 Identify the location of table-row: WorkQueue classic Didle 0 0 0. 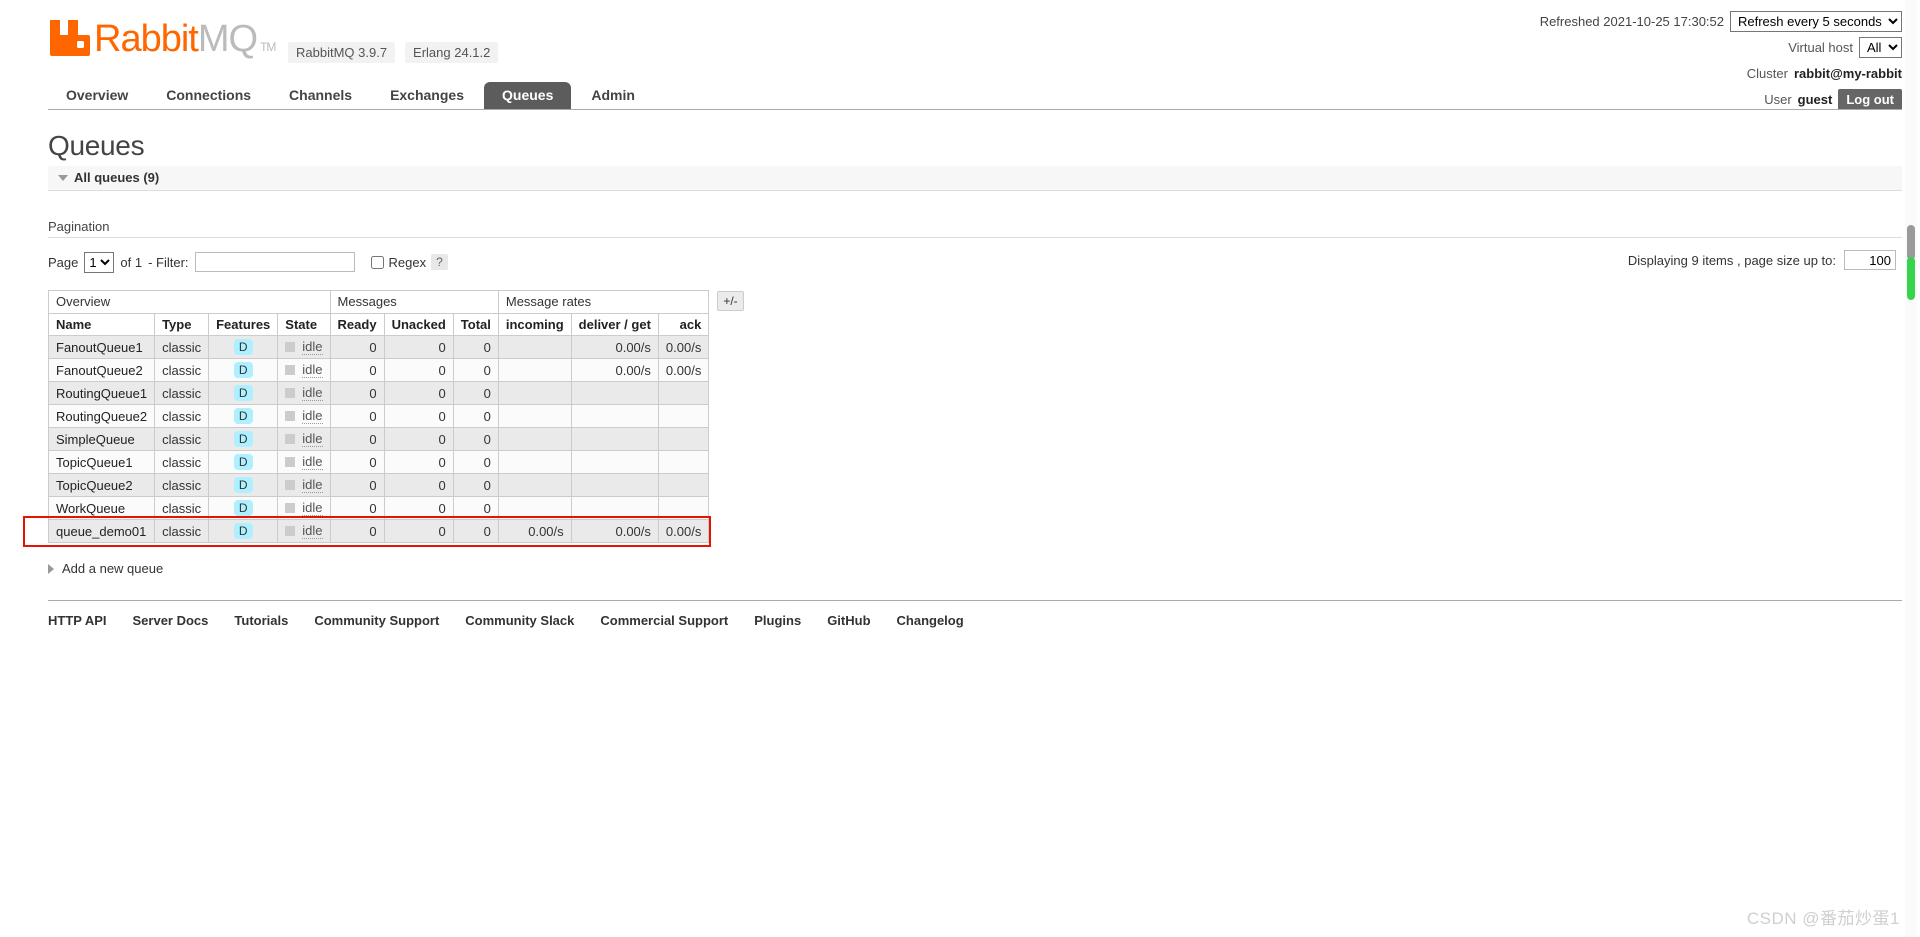
(378, 508).